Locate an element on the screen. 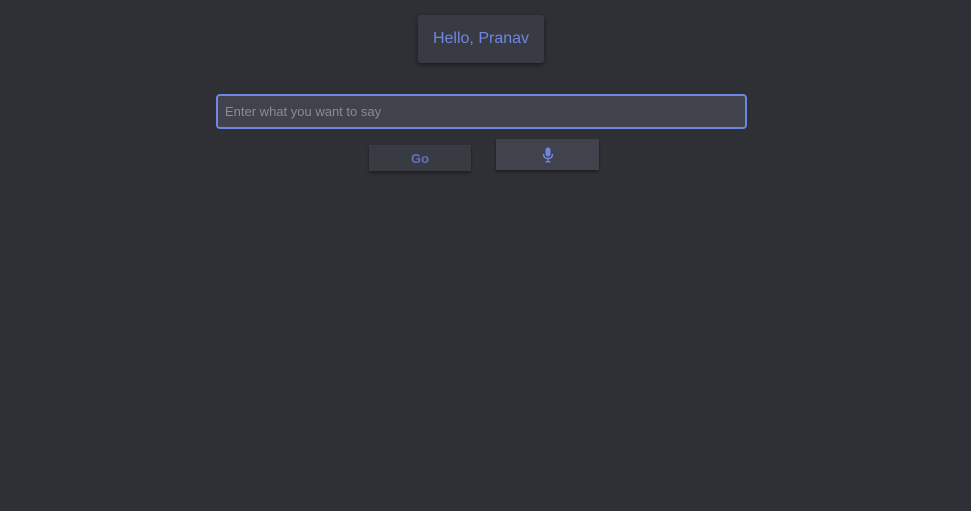  microphone-button is located at coordinates (547, 154).